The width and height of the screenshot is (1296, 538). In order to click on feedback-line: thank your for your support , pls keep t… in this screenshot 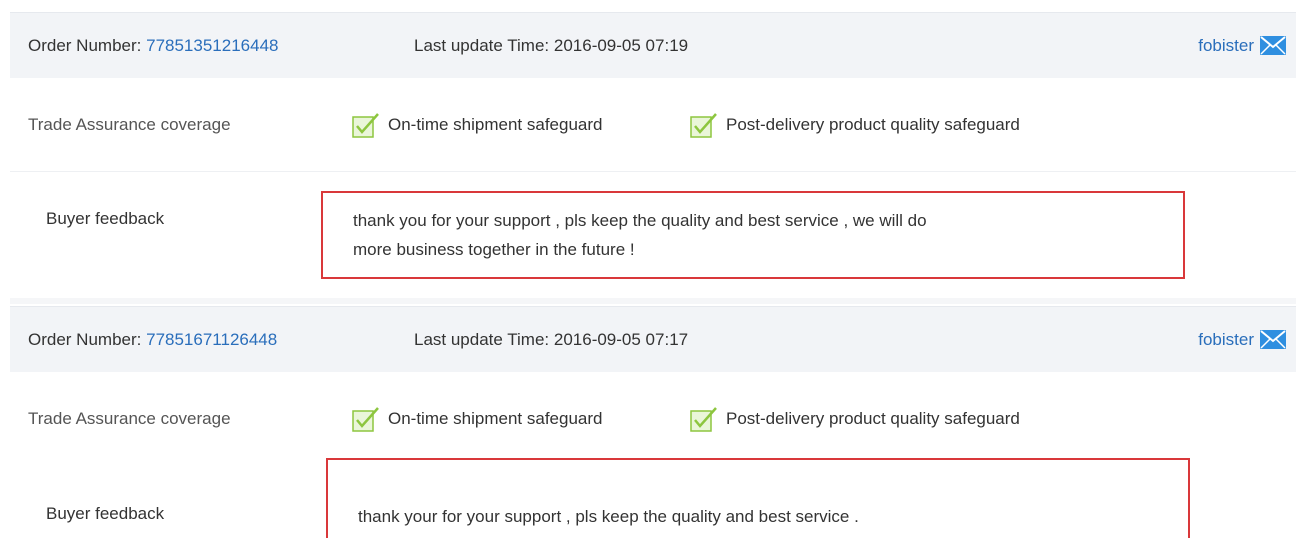, I will do `click(608, 516)`.